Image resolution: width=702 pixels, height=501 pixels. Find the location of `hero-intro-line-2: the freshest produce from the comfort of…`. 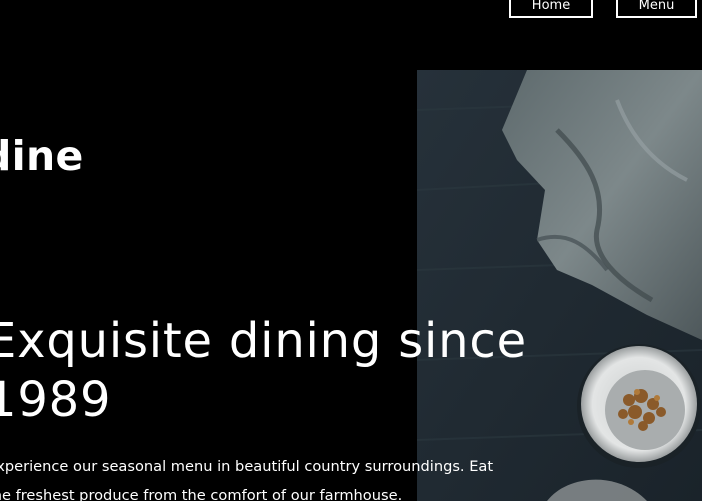

hero-intro-line-2: the freshest produce from the comfort of… is located at coordinates (201, 494).